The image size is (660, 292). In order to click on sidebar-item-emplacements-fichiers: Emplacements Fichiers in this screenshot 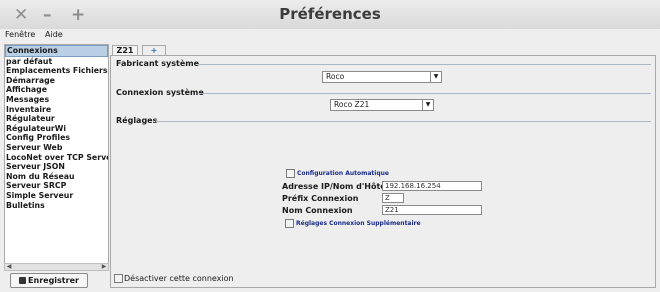, I will do `click(56, 71)`.